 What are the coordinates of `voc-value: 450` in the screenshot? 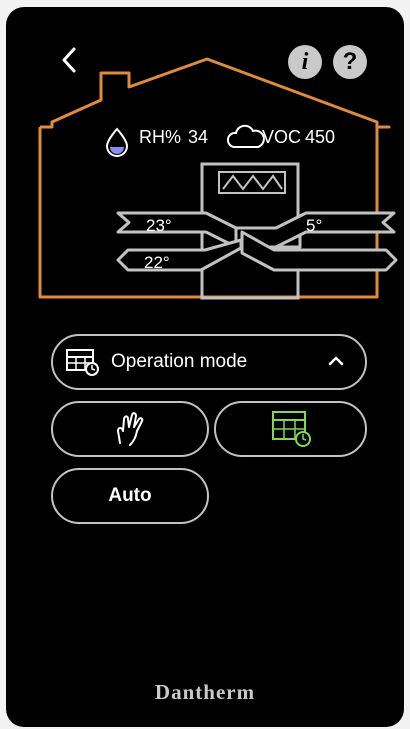 It's located at (320, 137).